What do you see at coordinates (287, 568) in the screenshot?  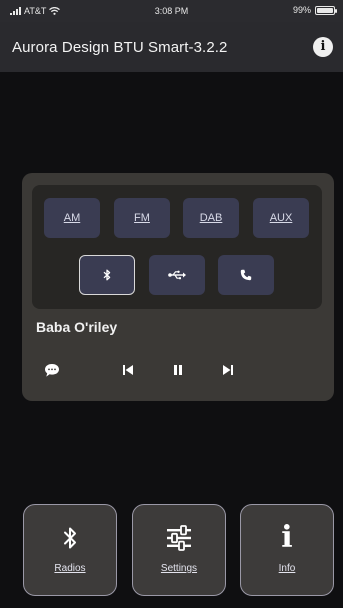 I see `info-label: Info` at bounding box center [287, 568].